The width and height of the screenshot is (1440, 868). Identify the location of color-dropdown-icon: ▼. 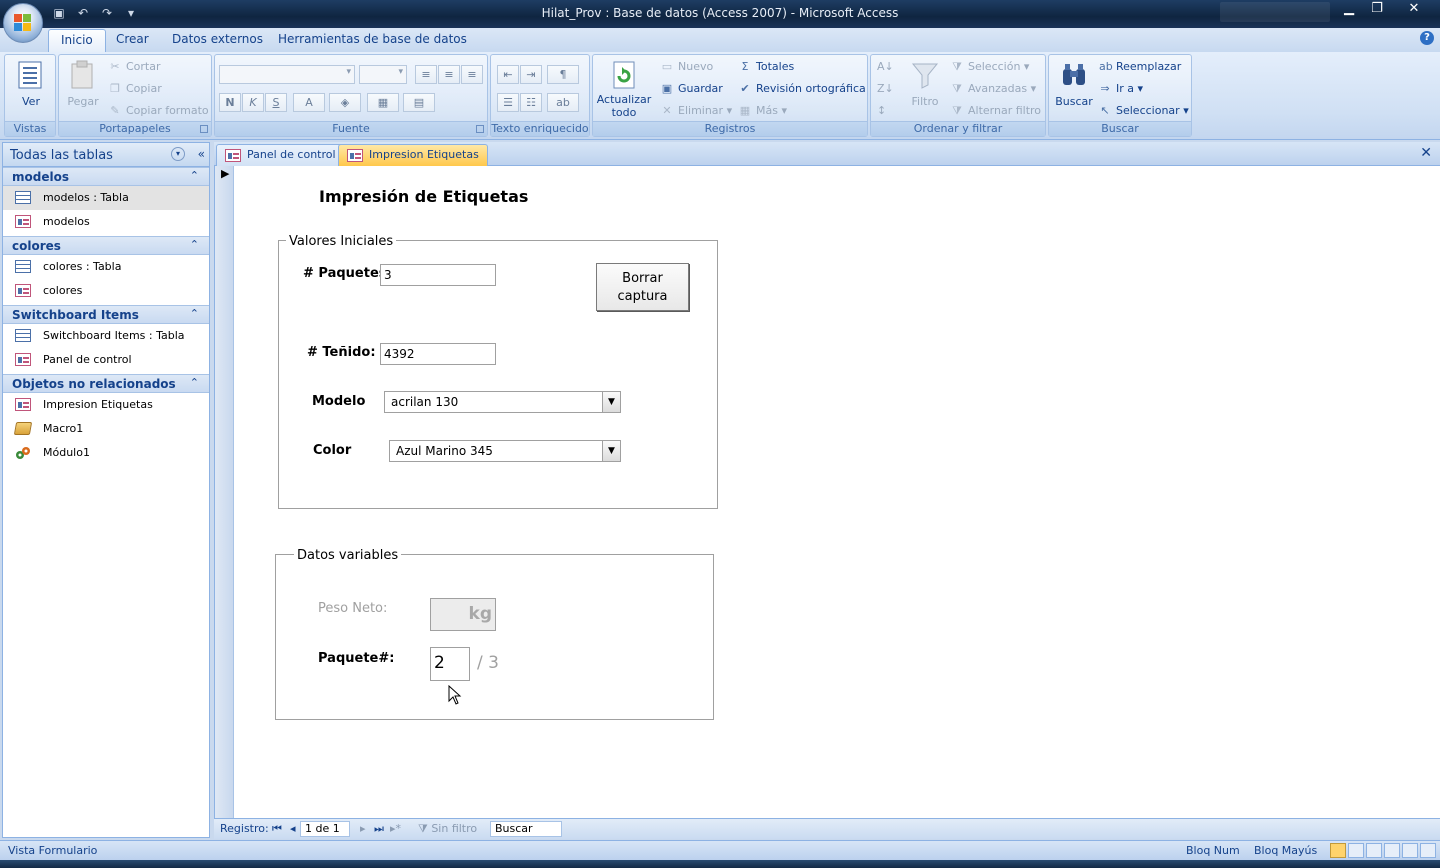
(611, 451).